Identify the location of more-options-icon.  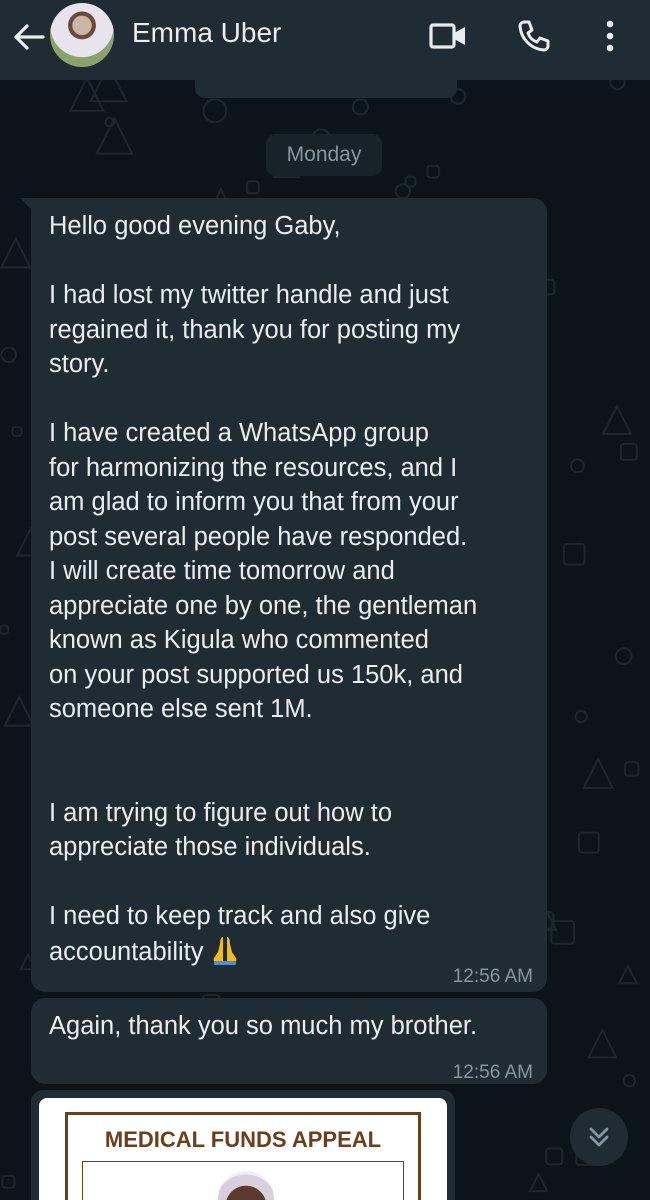
(610, 36).